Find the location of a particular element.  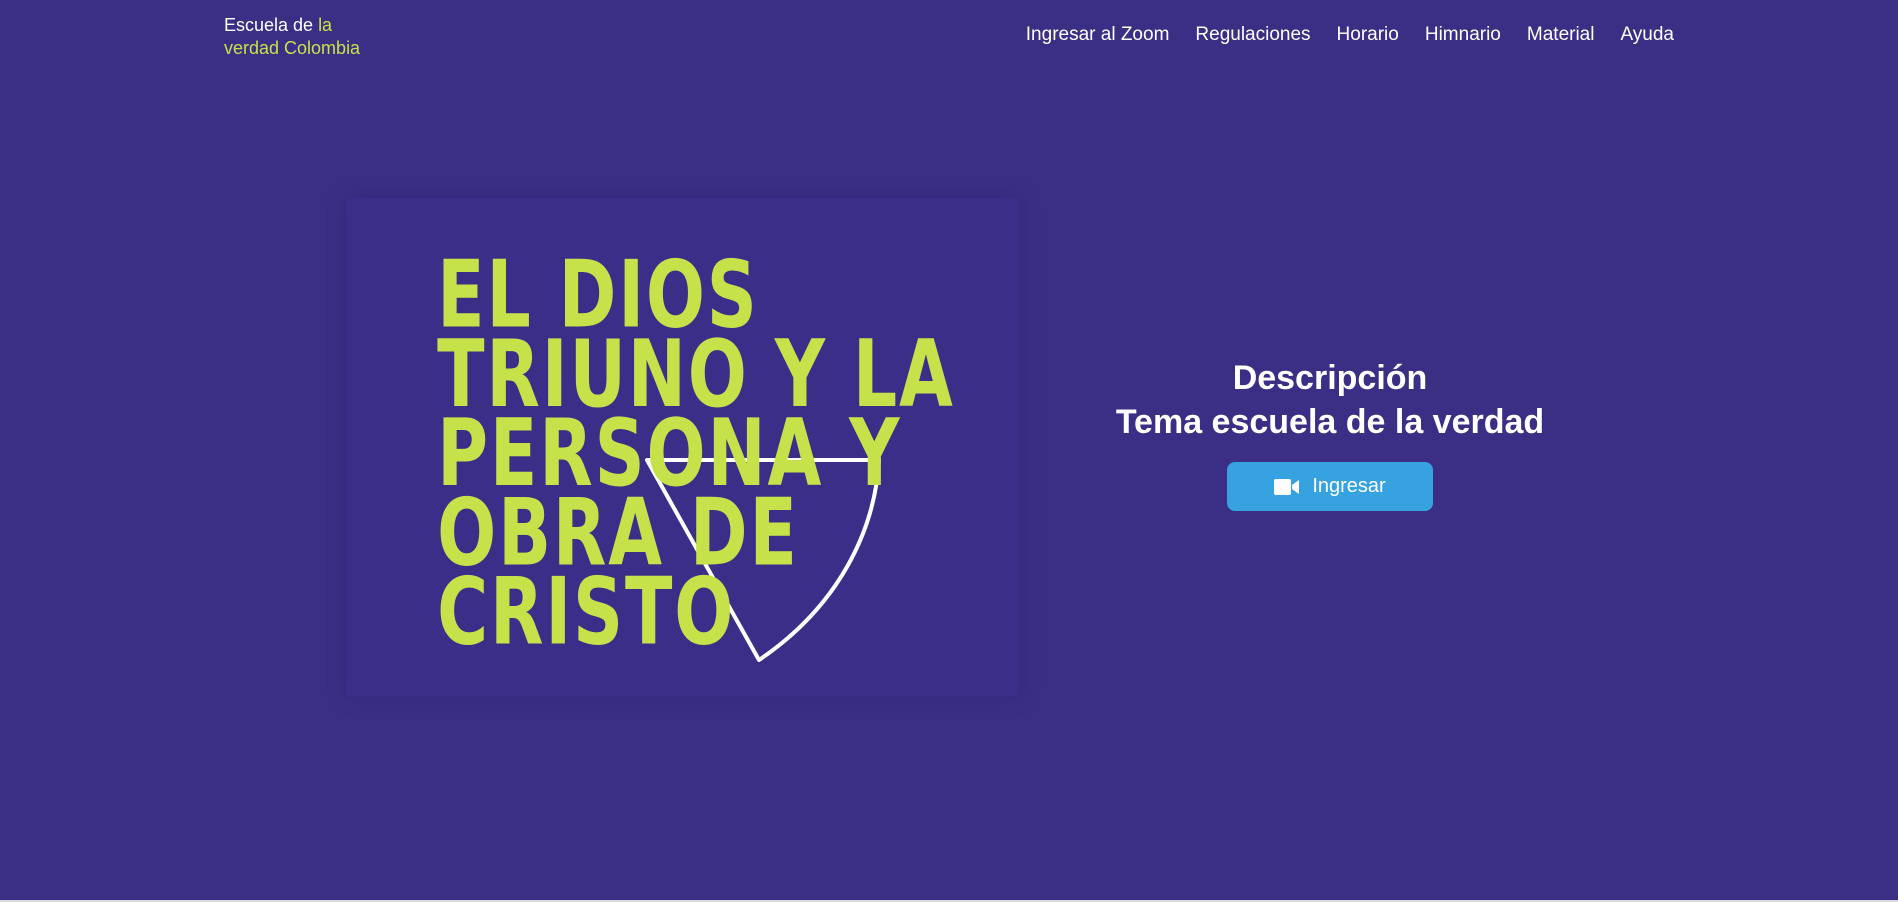

ingresar-button-label: Ingresar is located at coordinates (1349, 486).